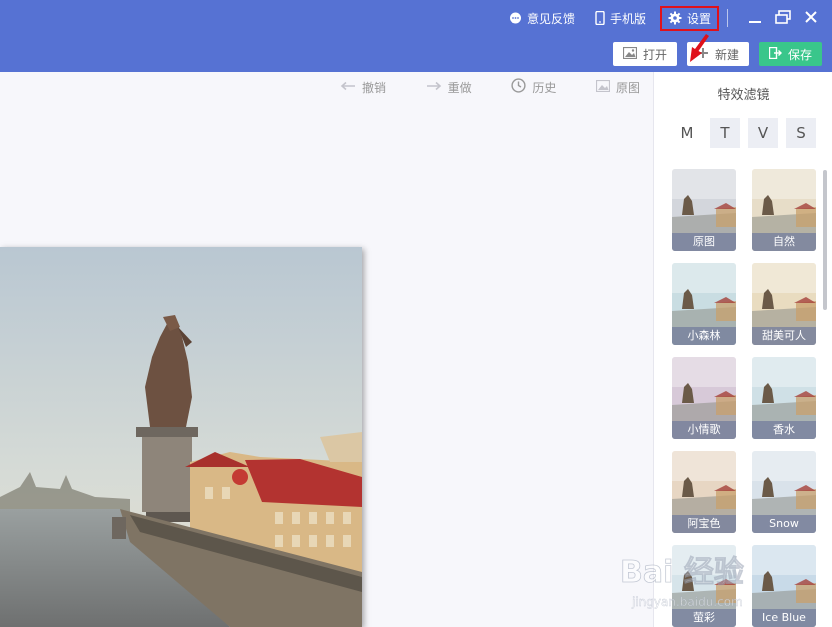  I want to click on minimize-icon, so click(755, 18).